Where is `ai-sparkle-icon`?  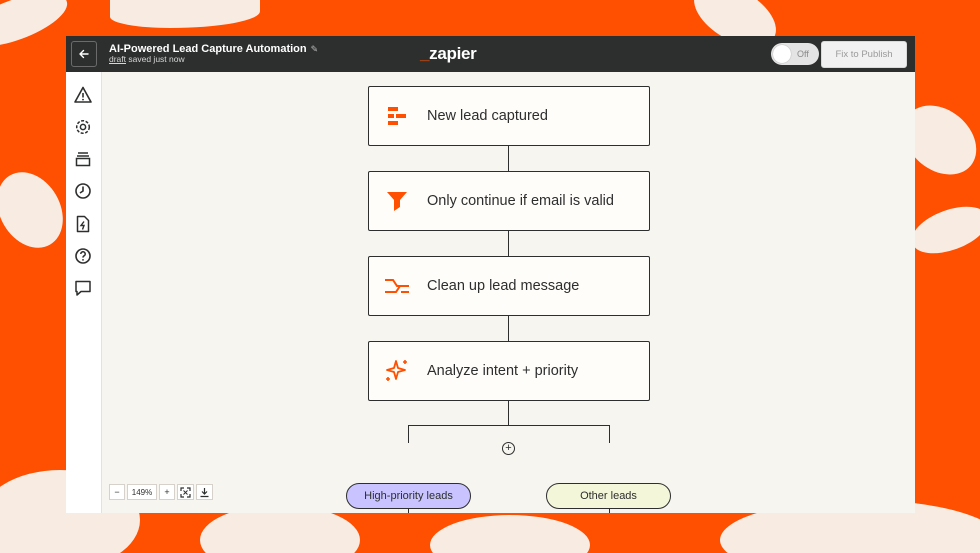
ai-sparkle-icon is located at coordinates (397, 371).